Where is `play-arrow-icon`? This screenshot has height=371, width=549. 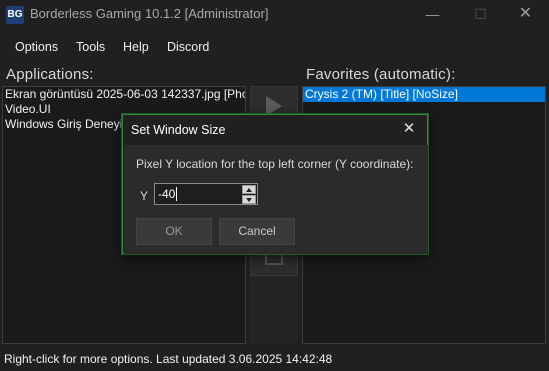 play-arrow-icon is located at coordinates (274, 106).